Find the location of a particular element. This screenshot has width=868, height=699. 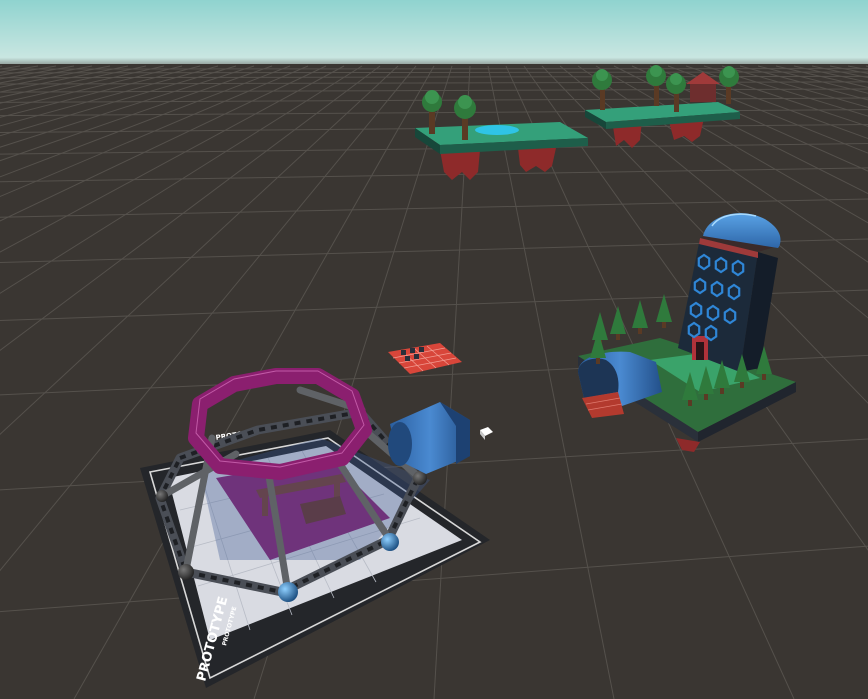

sky is located at coordinates (434, 36).